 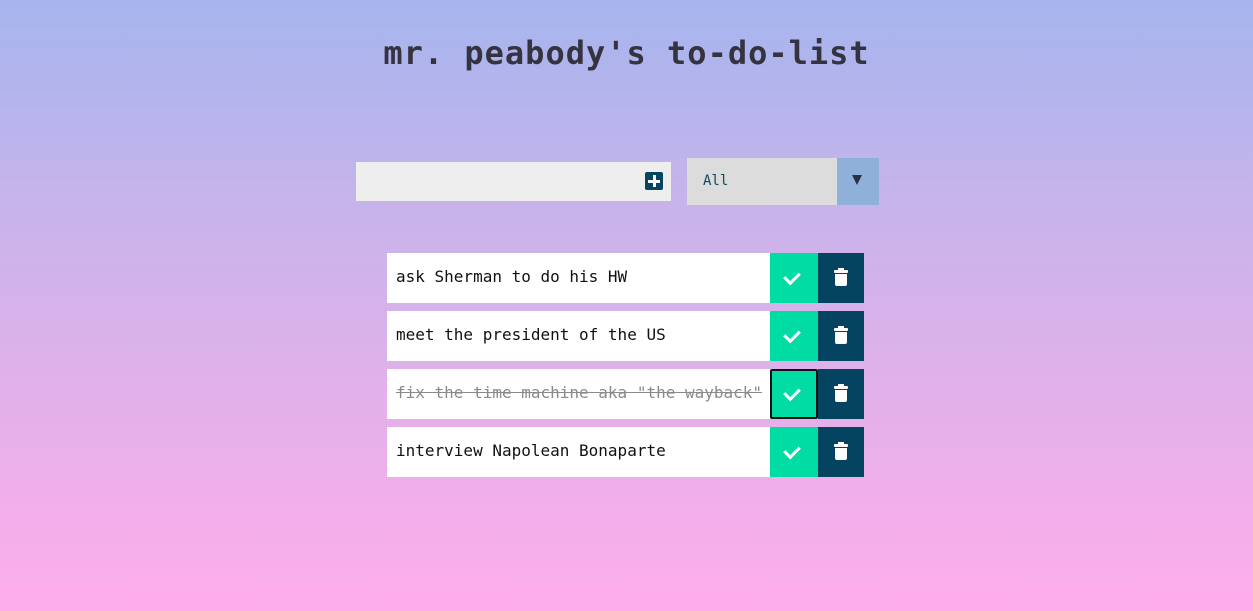 I want to click on todo-text: fix the time machine aka "the wayback", so click(x=579, y=392).